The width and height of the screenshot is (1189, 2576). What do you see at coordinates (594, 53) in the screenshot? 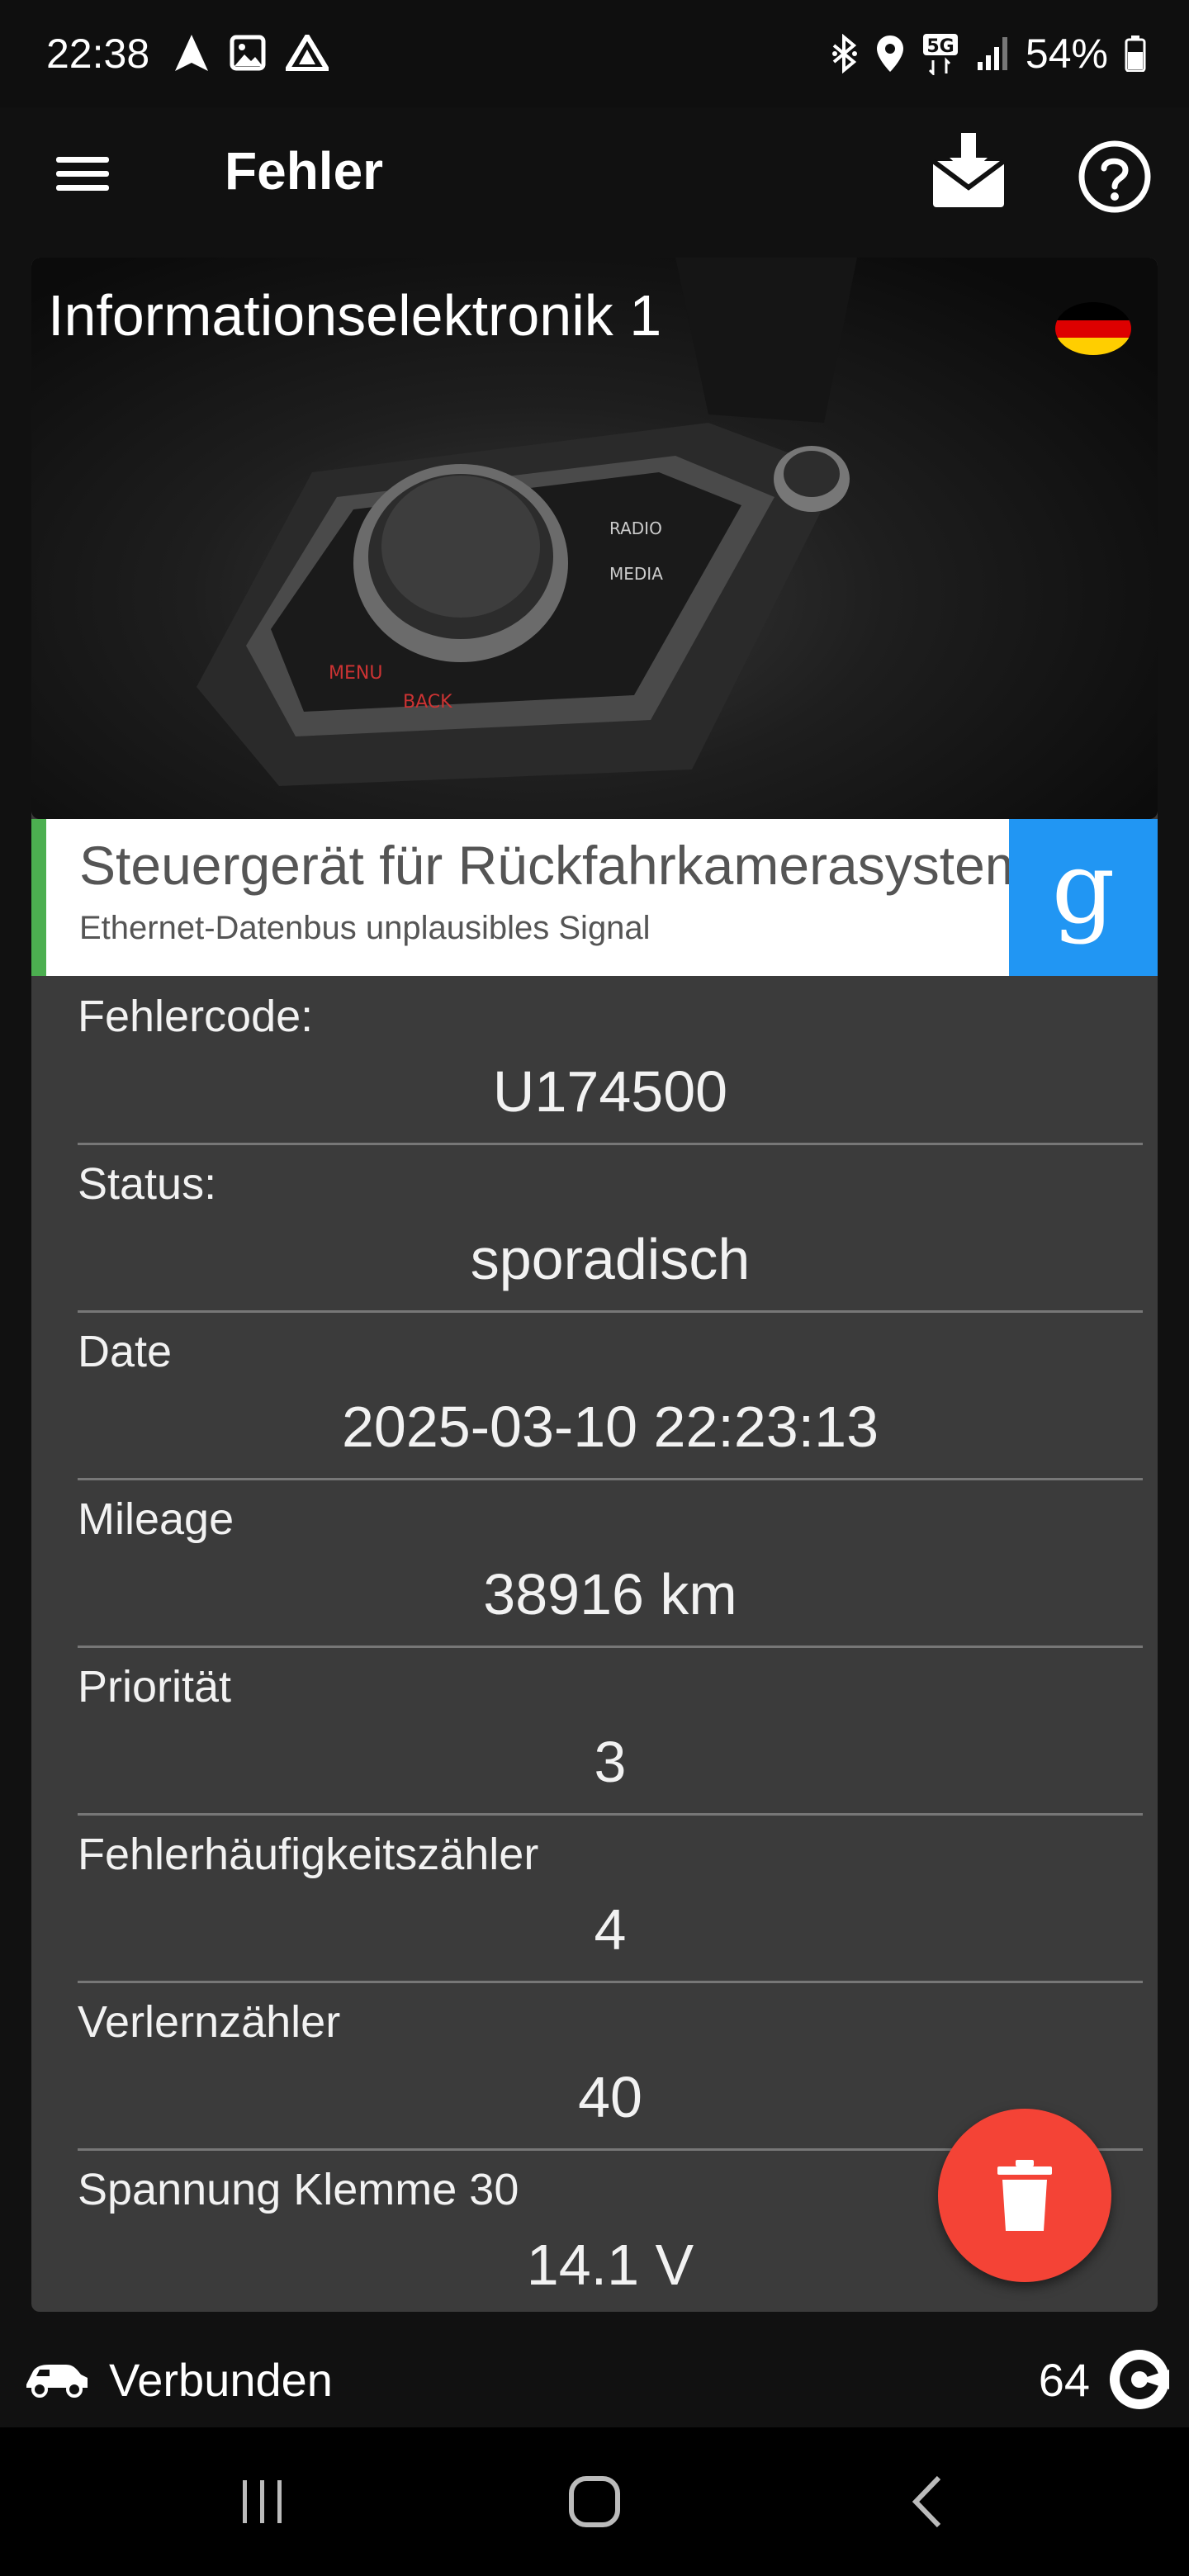
I see `status-bar: 22:38 5G 54%` at bounding box center [594, 53].